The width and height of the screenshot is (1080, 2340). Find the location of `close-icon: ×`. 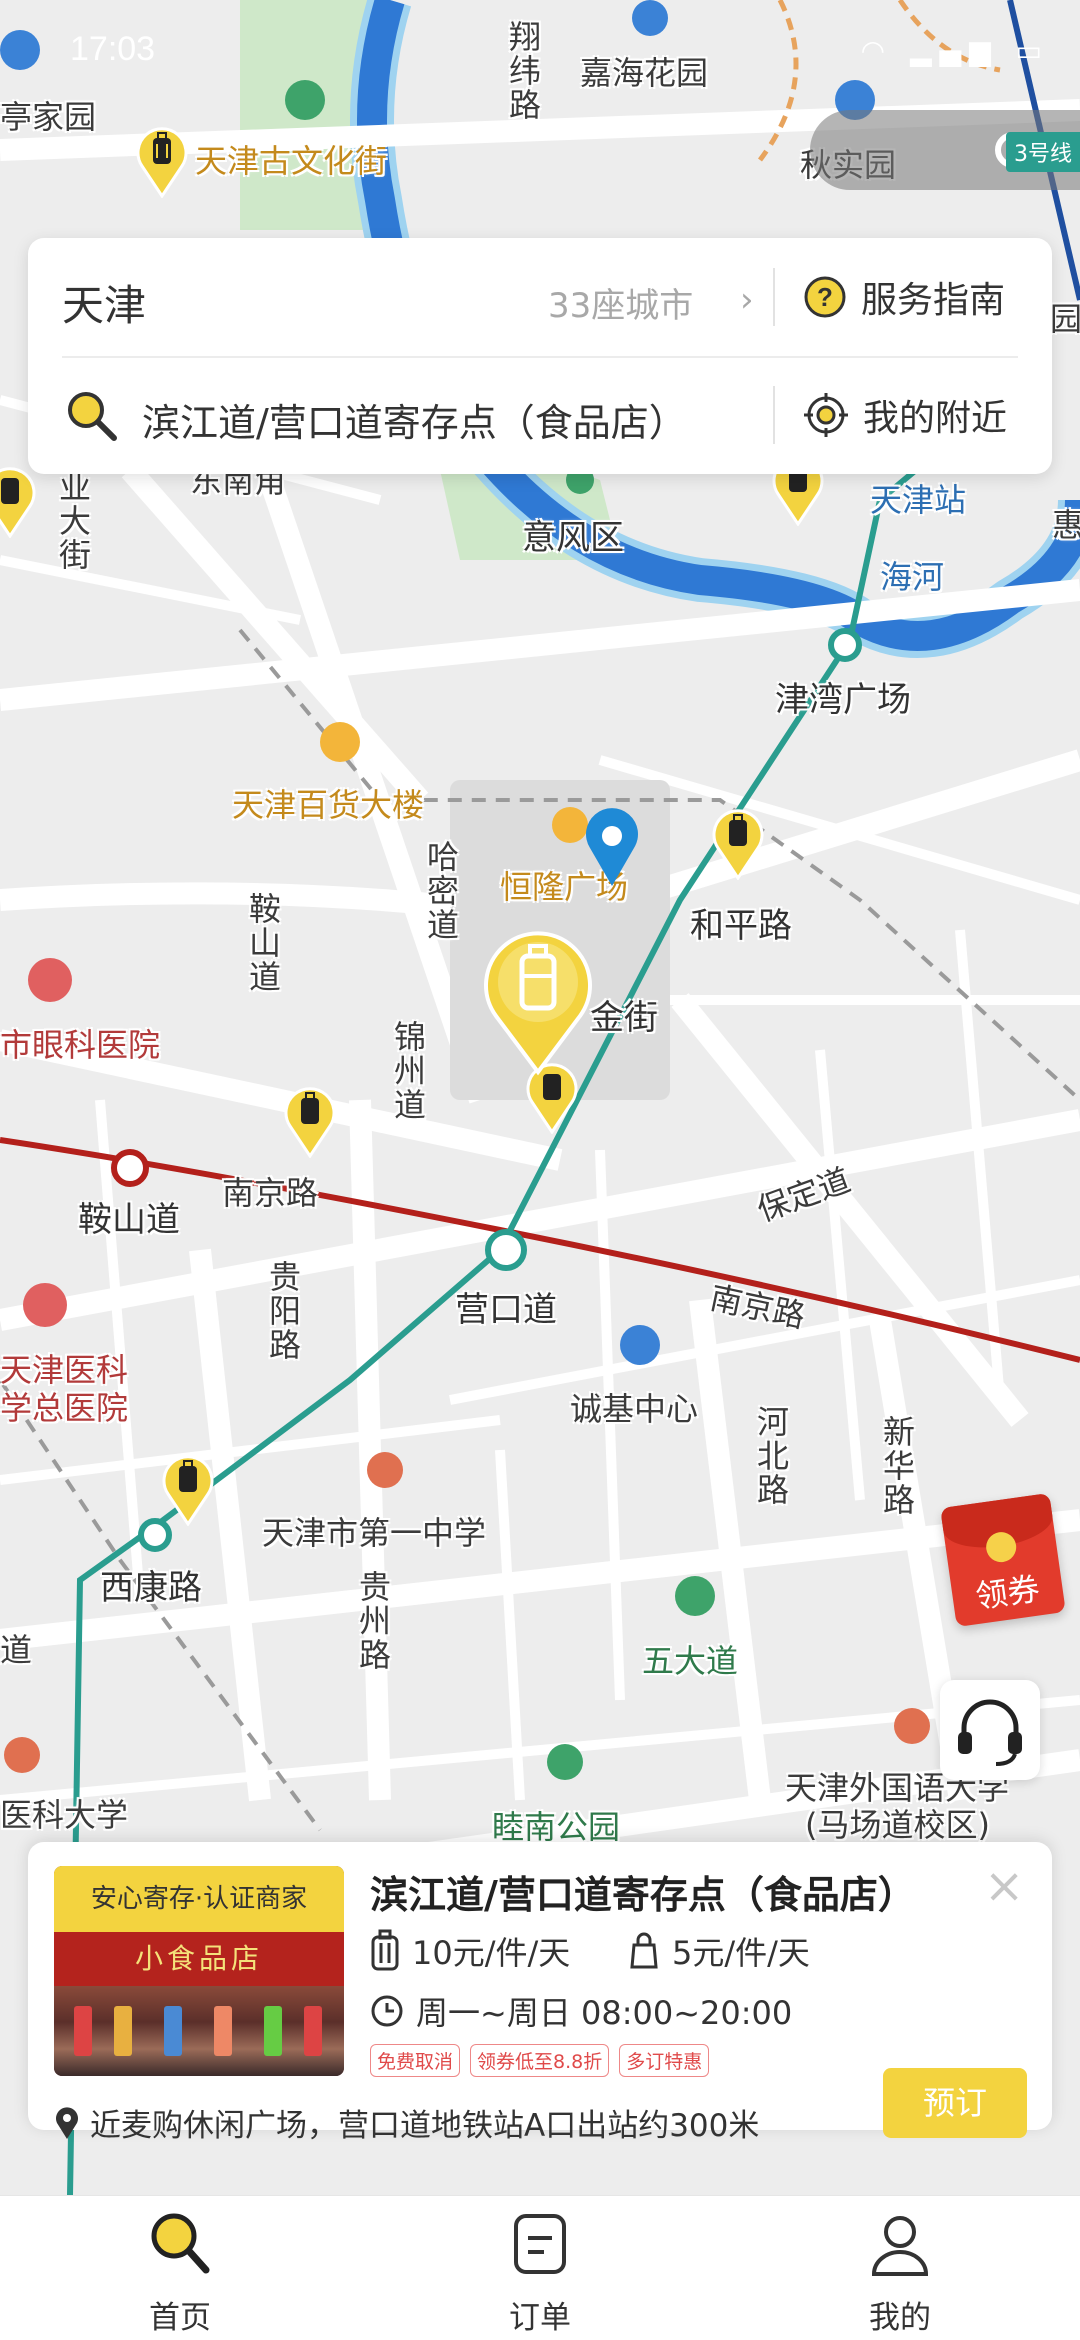

close-icon: × is located at coordinates (1004, 1886).